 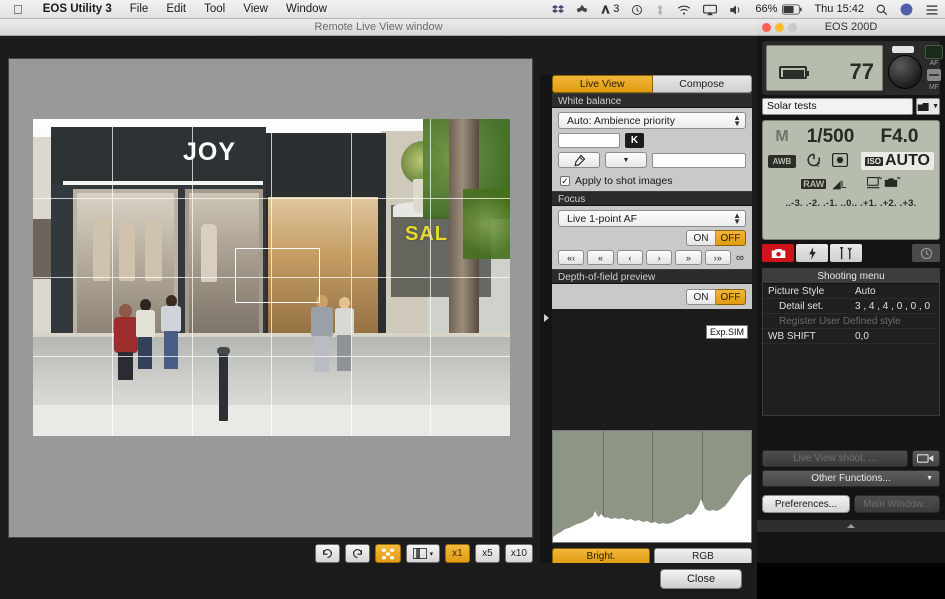 What do you see at coordinates (851, 306) in the screenshot?
I see `menu-row-detail-set: Detail set. 3 , 4 , 4 , 0 , 0 , 0` at bounding box center [851, 306].